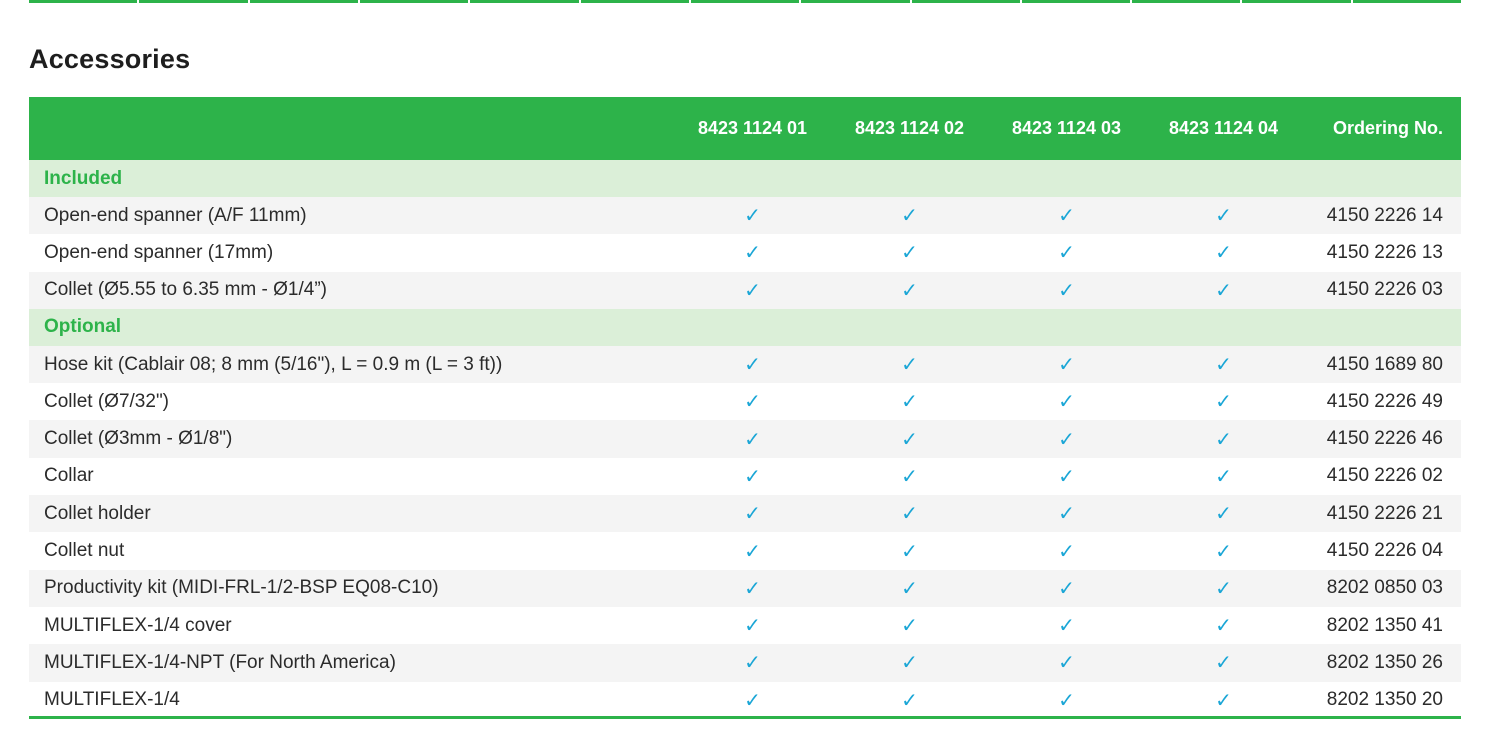  Describe the element at coordinates (1384, 662) in the screenshot. I see `ordering-number: 8202 1350 26` at that location.